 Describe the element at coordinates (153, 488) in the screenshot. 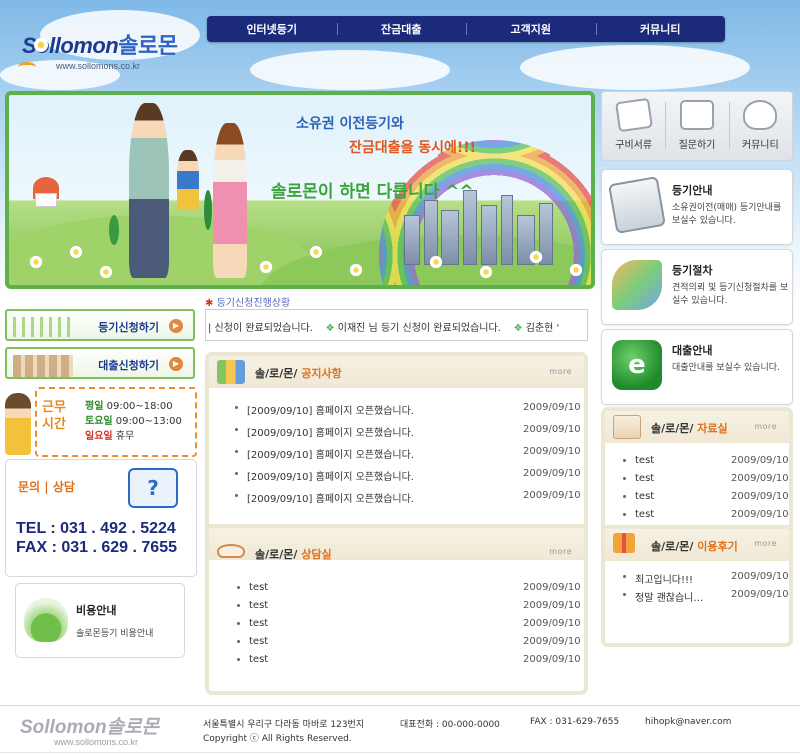

I see `question-phone-icon: ?` at that location.